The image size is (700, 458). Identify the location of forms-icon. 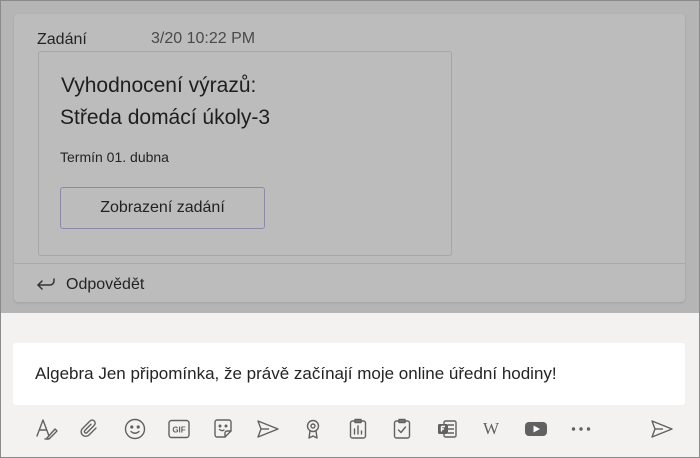
(447, 429).